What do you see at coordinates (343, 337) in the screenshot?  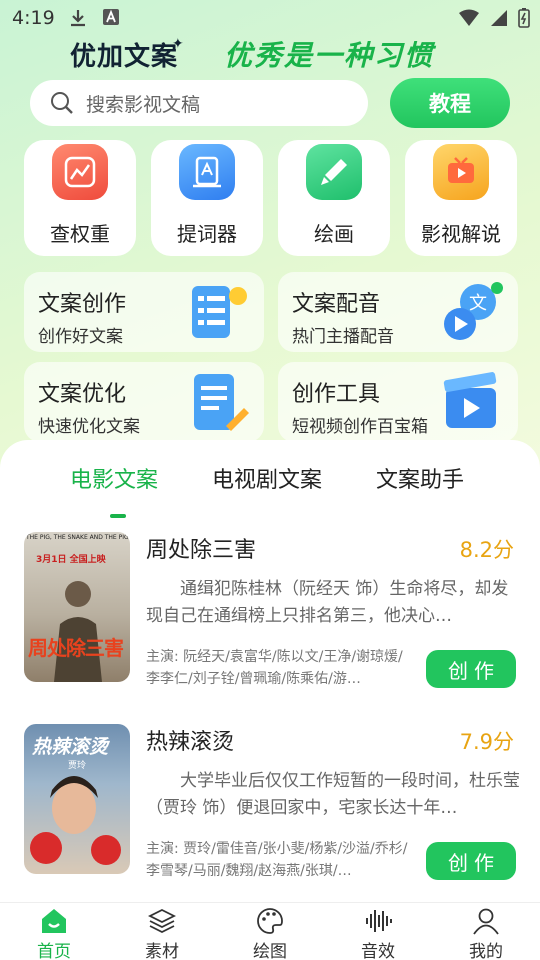 I see `card-subtitle: 热门主播配音` at bounding box center [343, 337].